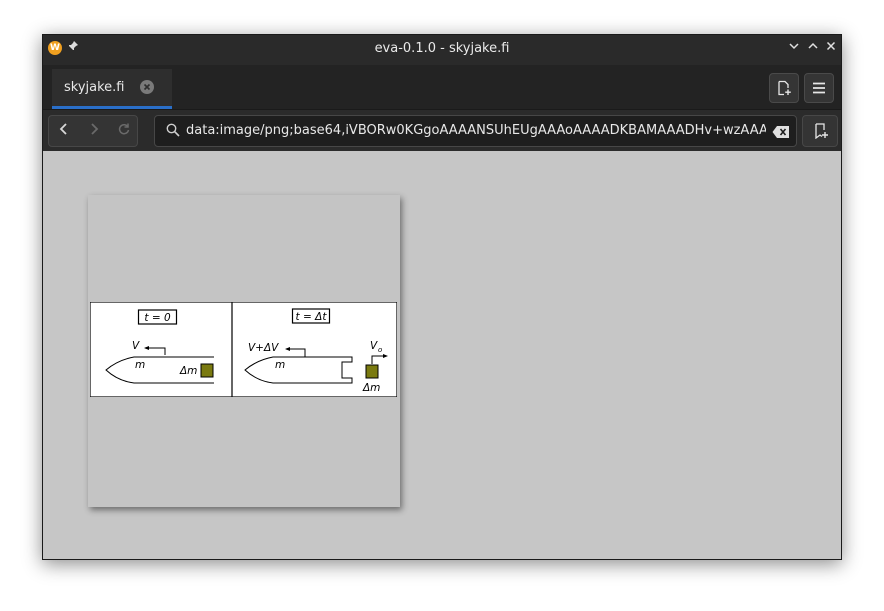 Image resolution: width=884 pixels, height=611 pixels. What do you see at coordinates (784, 88) in the screenshot?
I see `new-tab-button` at bounding box center [784, 88].